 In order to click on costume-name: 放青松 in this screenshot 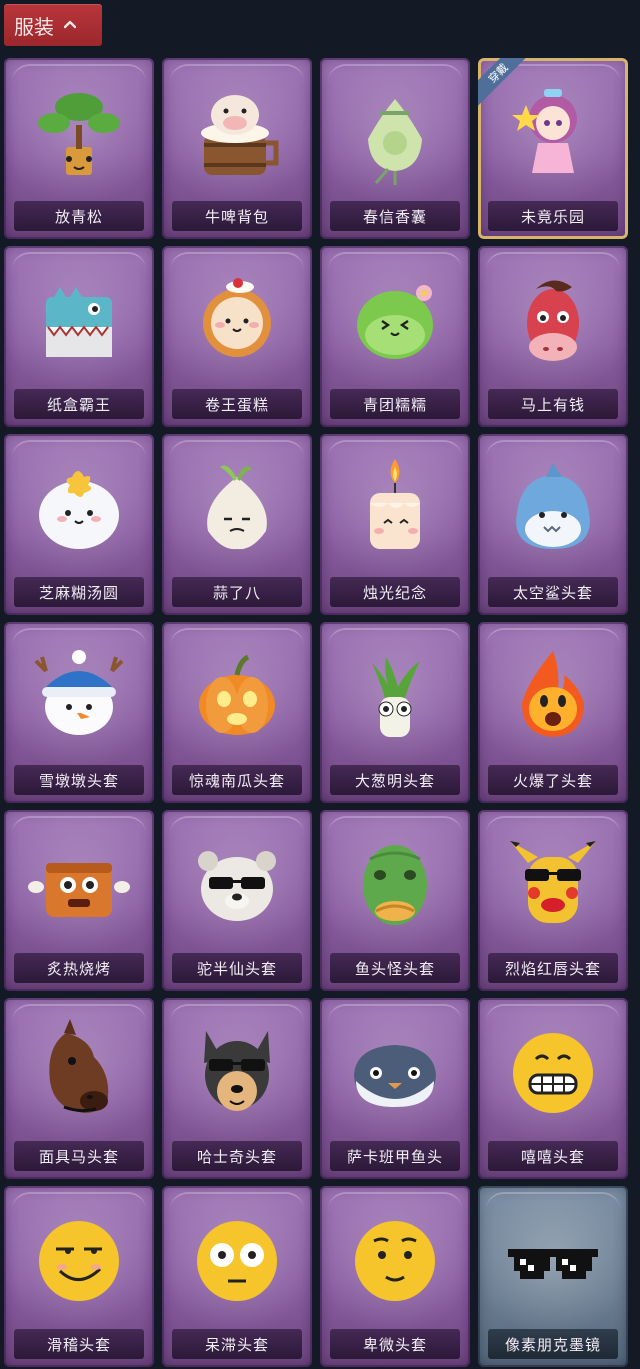, I will do `click(79, 216)`.